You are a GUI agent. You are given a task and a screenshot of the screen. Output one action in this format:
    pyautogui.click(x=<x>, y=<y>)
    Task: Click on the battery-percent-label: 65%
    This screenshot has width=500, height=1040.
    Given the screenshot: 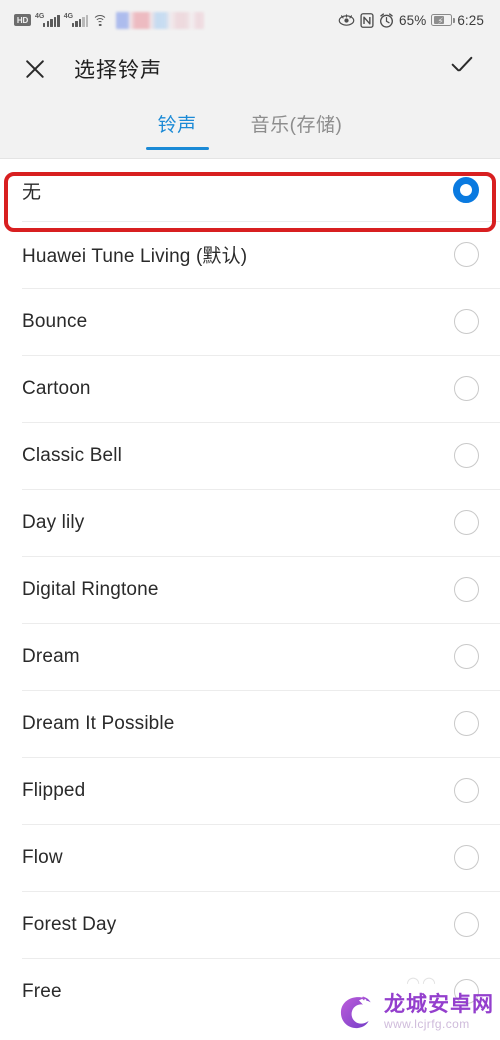 What is the action you would take?
    pyautogui.click(x=412, y=20)
    